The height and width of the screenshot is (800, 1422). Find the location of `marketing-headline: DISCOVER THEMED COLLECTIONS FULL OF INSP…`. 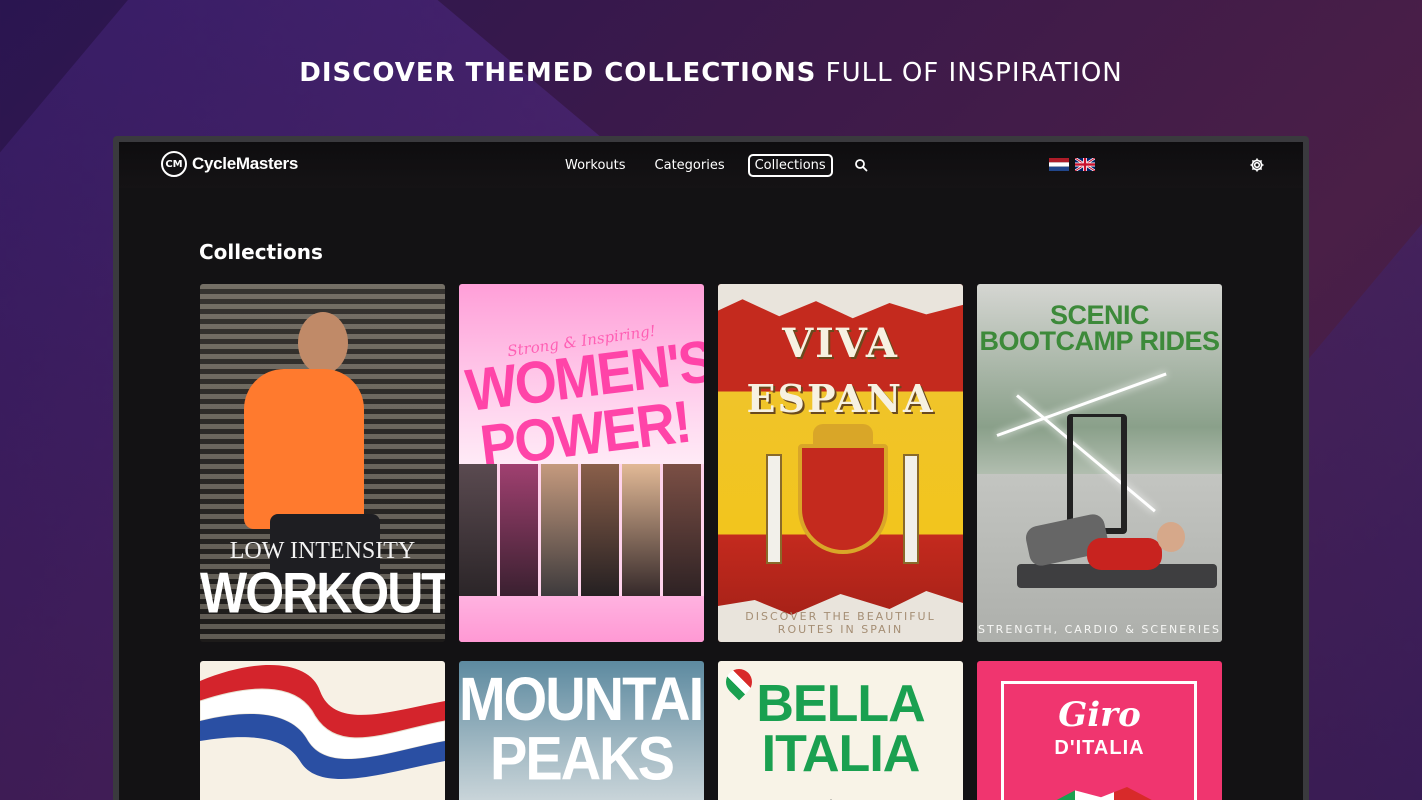

marketing-headline: DISCOVER THEMED COLLECTIONS FULL OF INSP… is located at coordinates (711, 73).